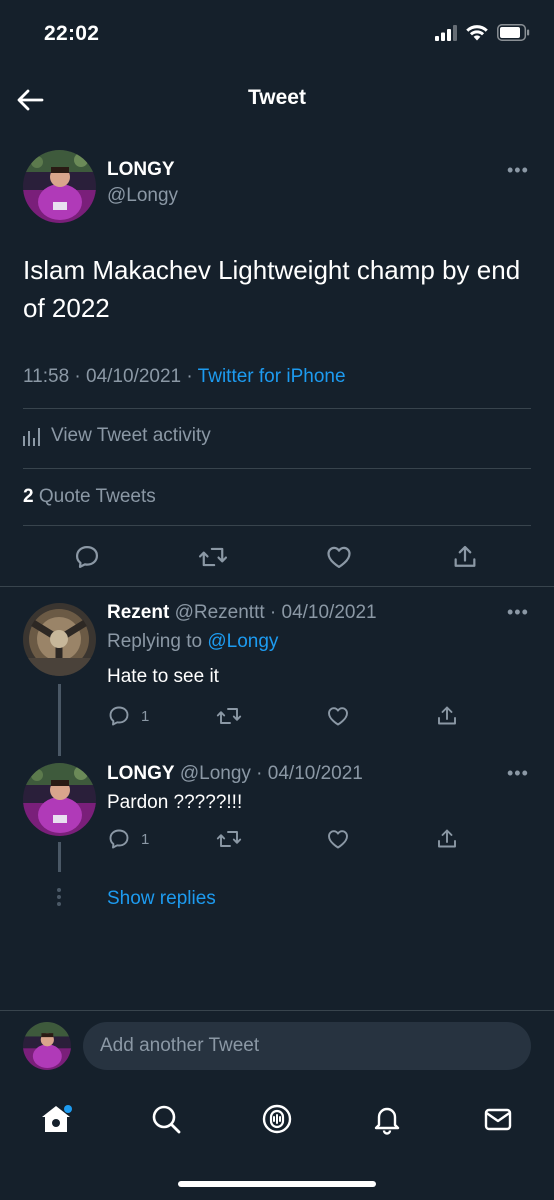  Describe the element at coordinates (155, 641) in the screenshot. I see `replying-prefix: Replying to` at that location.